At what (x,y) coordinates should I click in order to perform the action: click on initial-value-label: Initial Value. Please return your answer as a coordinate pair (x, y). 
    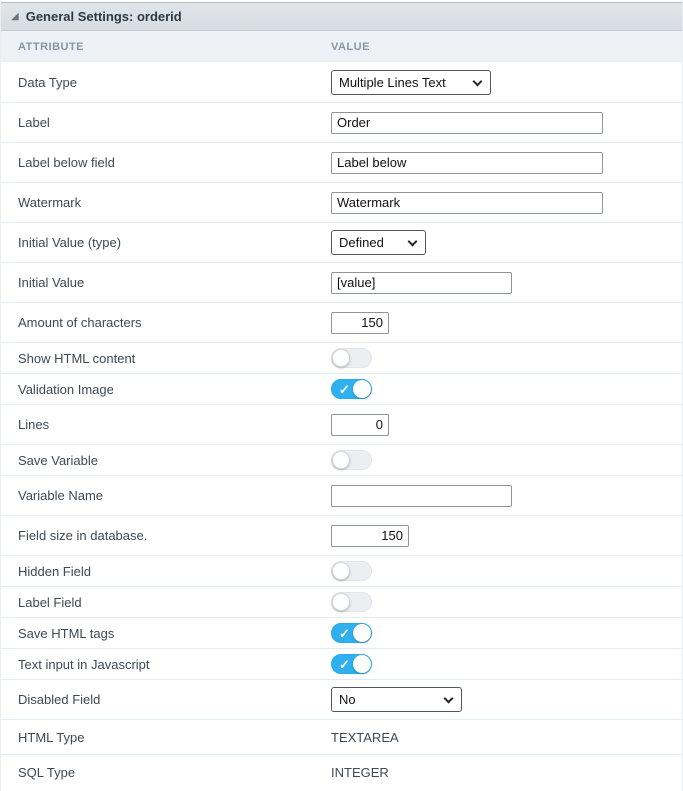
    Looking at the image, I should click on (51, 282).